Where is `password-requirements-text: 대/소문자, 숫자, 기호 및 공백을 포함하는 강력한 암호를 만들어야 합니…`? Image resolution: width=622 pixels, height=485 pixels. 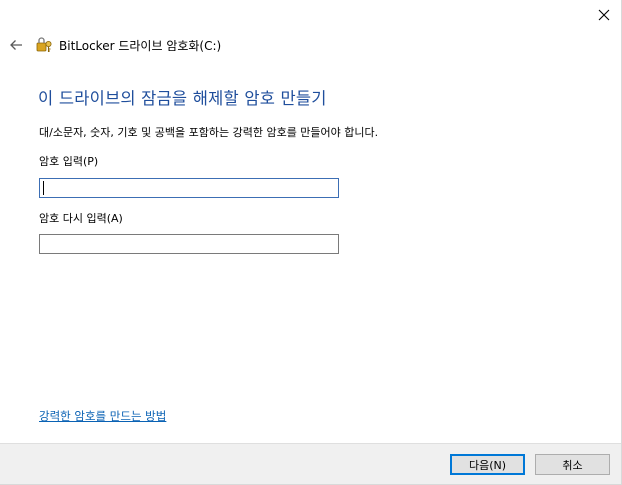 password-requirements-text: 대/소문자, 숫자, 기호 및 공백을 포함하는 강력한 암호를 만들어야 합니… is located at coordinates (209, 132).